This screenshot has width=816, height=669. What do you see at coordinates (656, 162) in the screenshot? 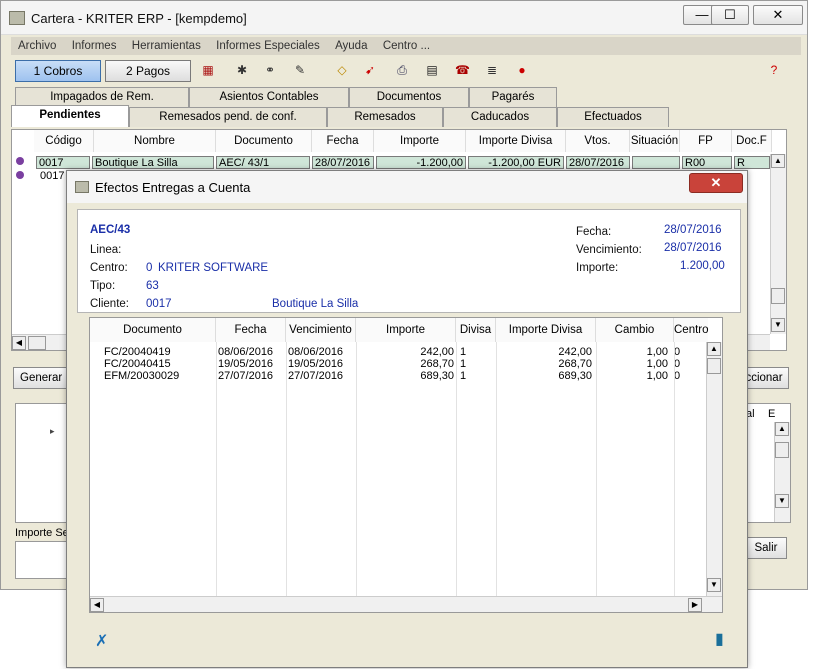
I see `cell-situacion` at bounding box center [656, 162].